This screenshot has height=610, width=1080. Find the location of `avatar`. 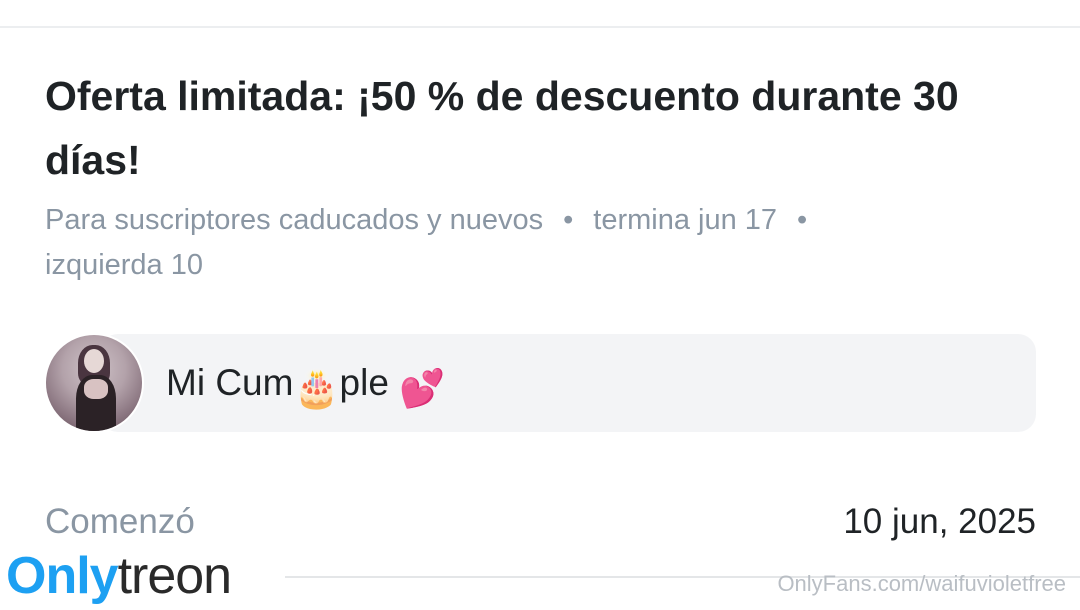

avatar is located at coordinates (94, 383).